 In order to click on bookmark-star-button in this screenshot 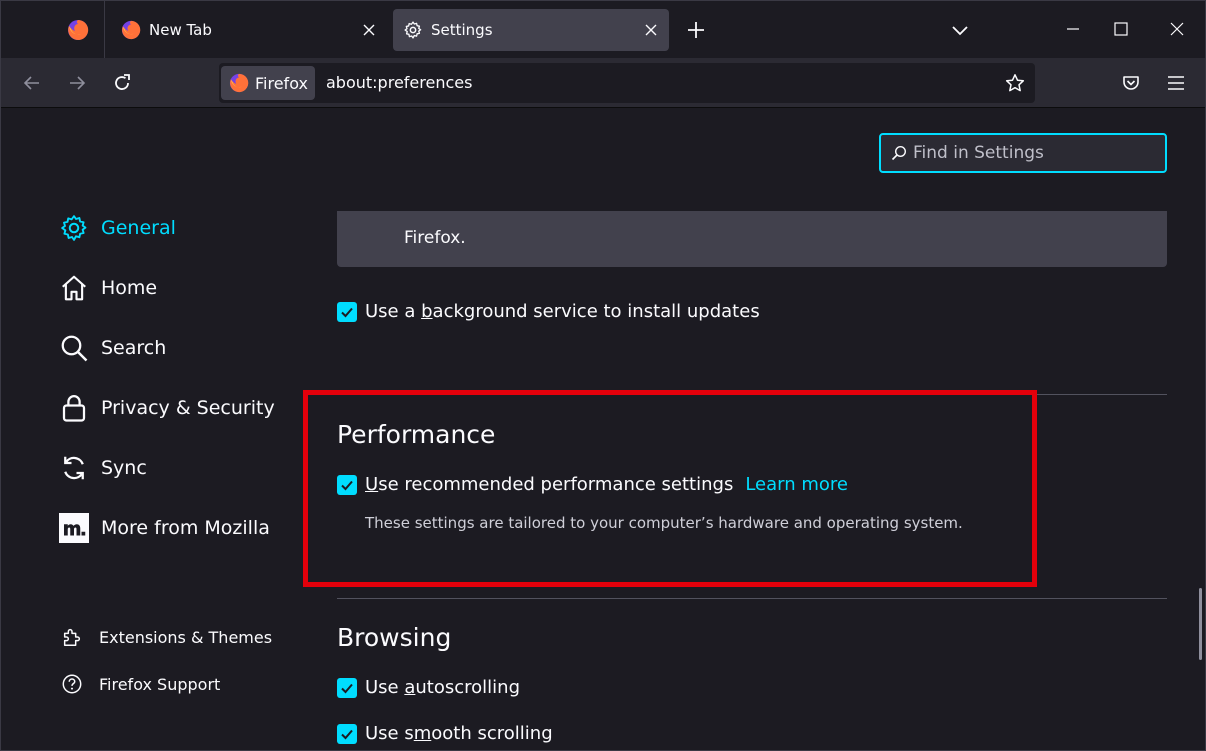, I will do `click(1015, 83)`.